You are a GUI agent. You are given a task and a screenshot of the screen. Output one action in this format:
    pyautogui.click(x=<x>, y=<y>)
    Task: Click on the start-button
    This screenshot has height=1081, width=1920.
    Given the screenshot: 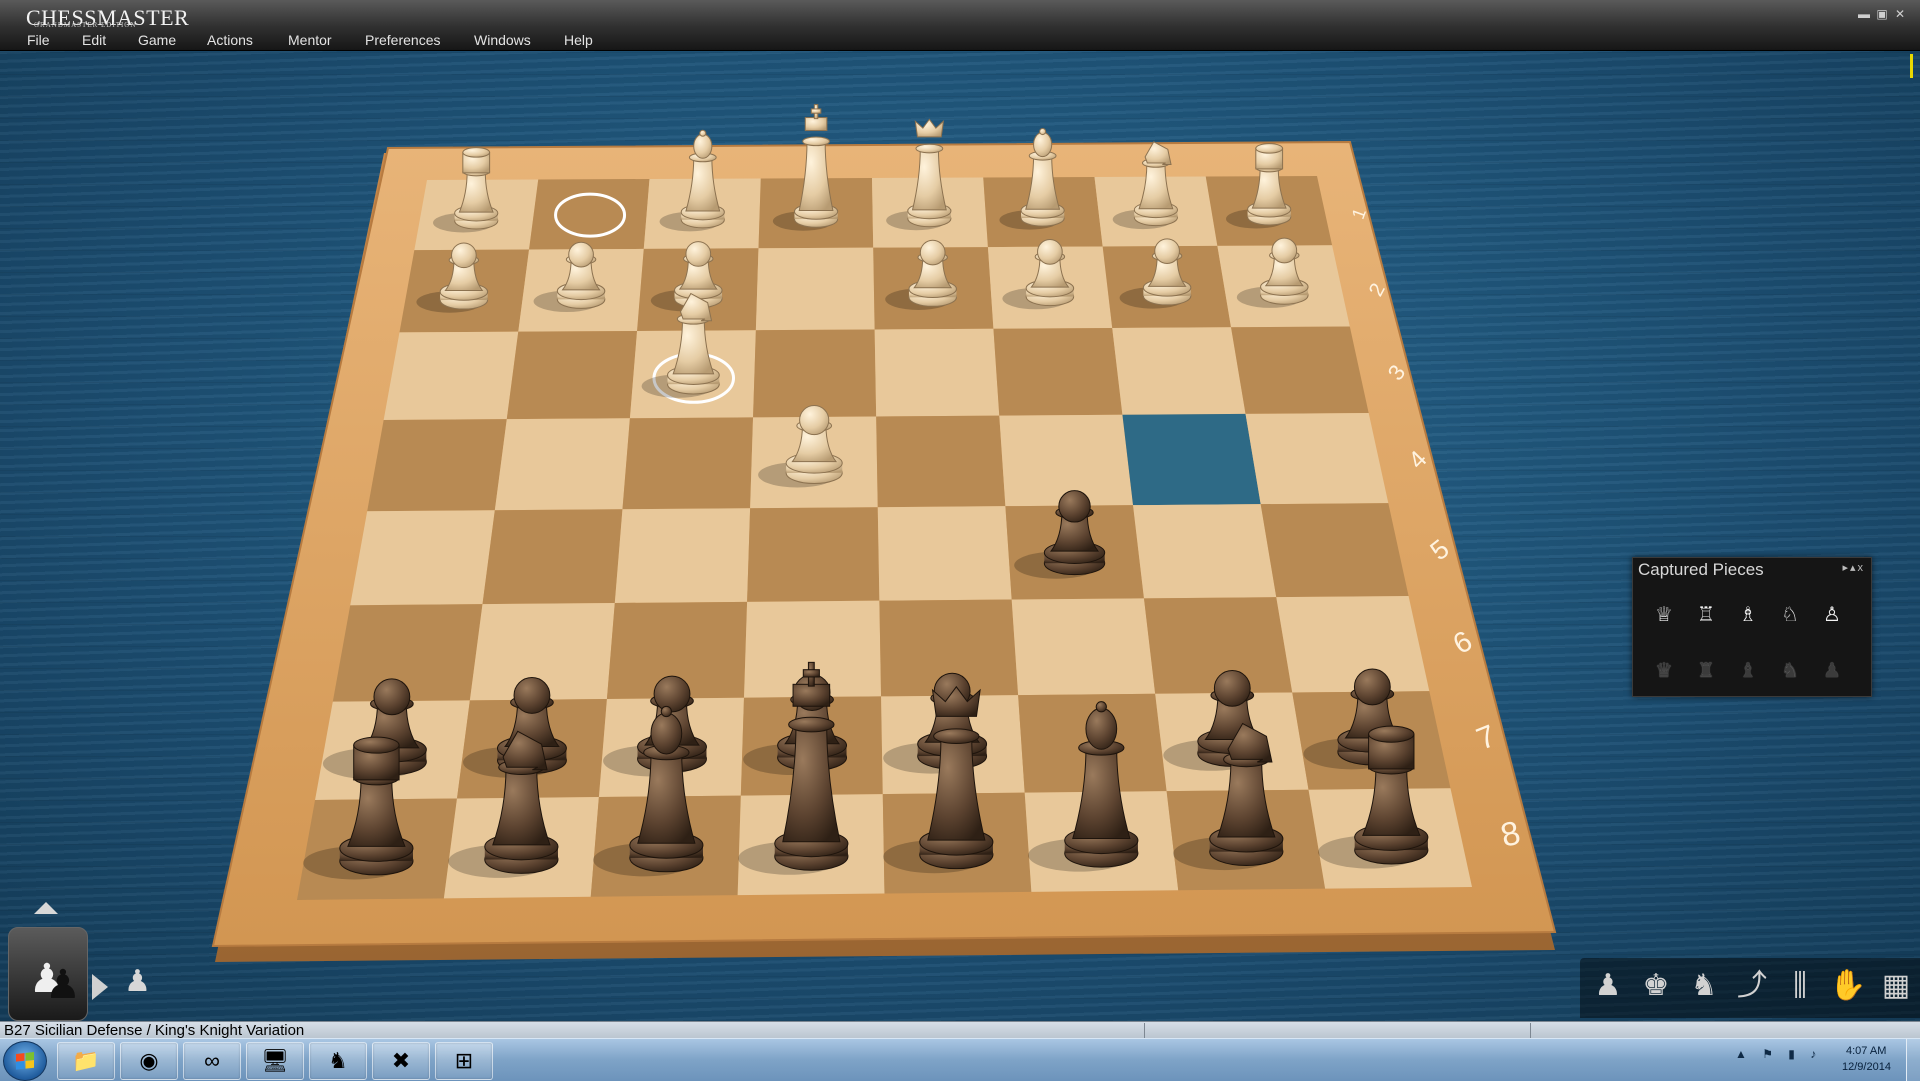 What is the action you would take?
    pyautogui.click(x=25, y=1061)
    